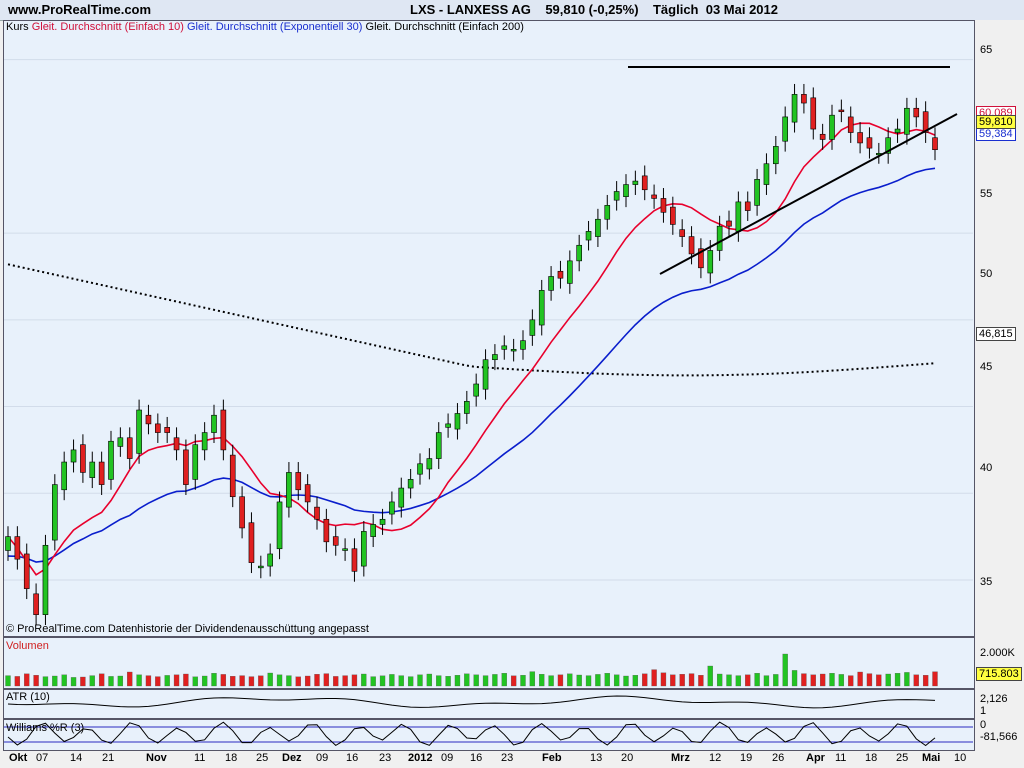 Image resolution: width=1024 pixels, height=768 pixels. I want to click on atr-tag: 2,126, so click(994, 699).